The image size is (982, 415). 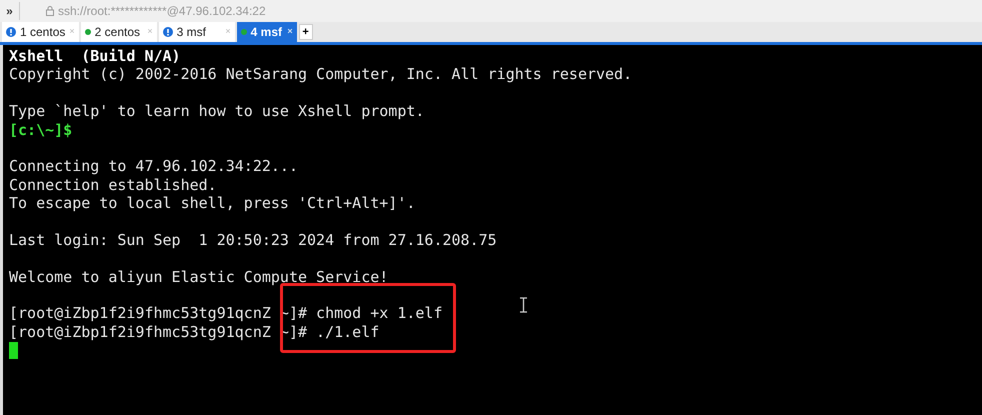 What do you see at coordinates (191, 32) in the screenshot?
I see `tab-label: 3 msf` at bounding box center [191, 32].